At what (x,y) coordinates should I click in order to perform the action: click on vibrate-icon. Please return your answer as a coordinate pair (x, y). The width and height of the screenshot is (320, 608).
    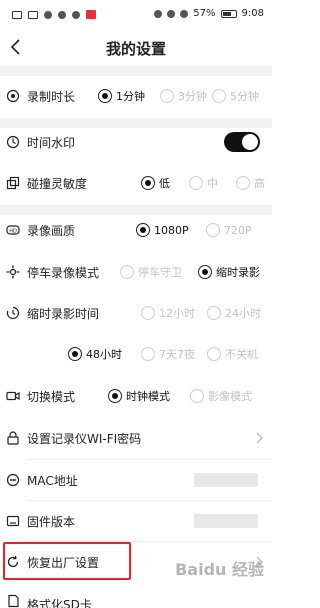
    Looking at the image, I should click on (184, 13).